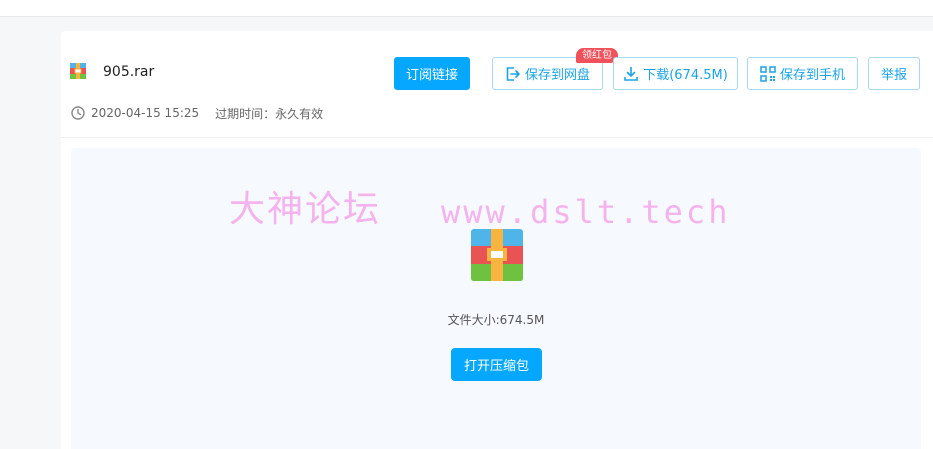 The width and height of the screenshot is (933, 449). What do you see at coordinates (305, 209) in the screenshot?
I see `watermark-text-cn: 大神论坛` at bounding box center [305, 209].